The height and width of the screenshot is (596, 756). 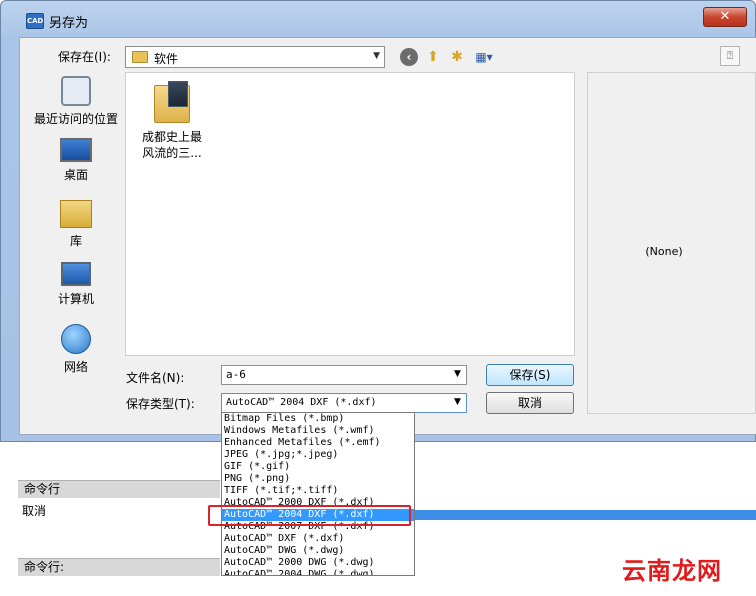 What do you see at coordinates (318, 572) in the screenshot?
I see `filetype-option: AutoCAD™ 2004 DWG (*.dwg)` at bounding box center [318, 572].